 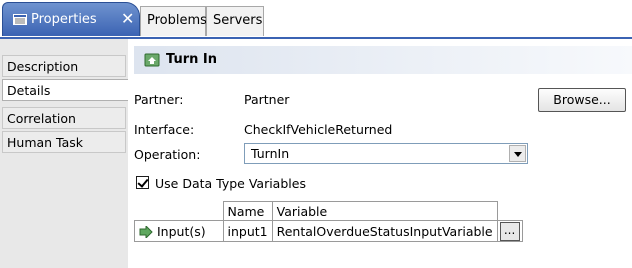 I want to click on sidebar-item-label: Details, so click(x=29, y=90).